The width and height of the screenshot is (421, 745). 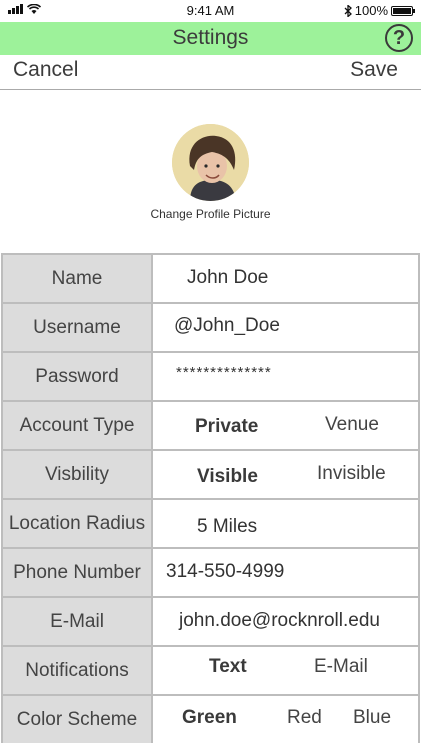 I want to click on page-title: Settings, so click(x=210, y=37).